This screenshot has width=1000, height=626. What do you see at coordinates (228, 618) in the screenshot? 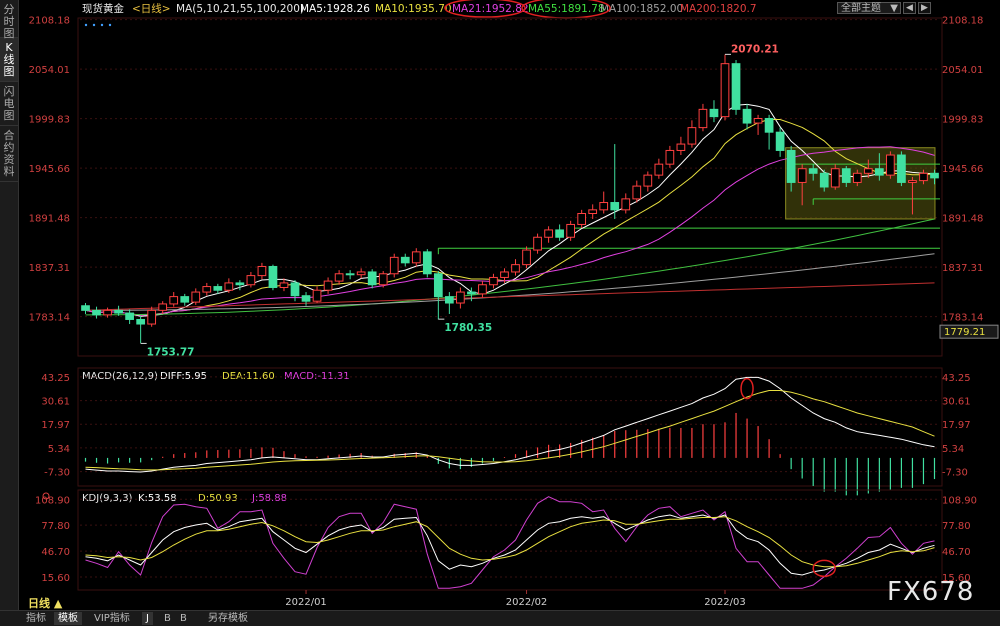
I see `bottom-tab-6: 另存模板` at bounding box center [228, 618].